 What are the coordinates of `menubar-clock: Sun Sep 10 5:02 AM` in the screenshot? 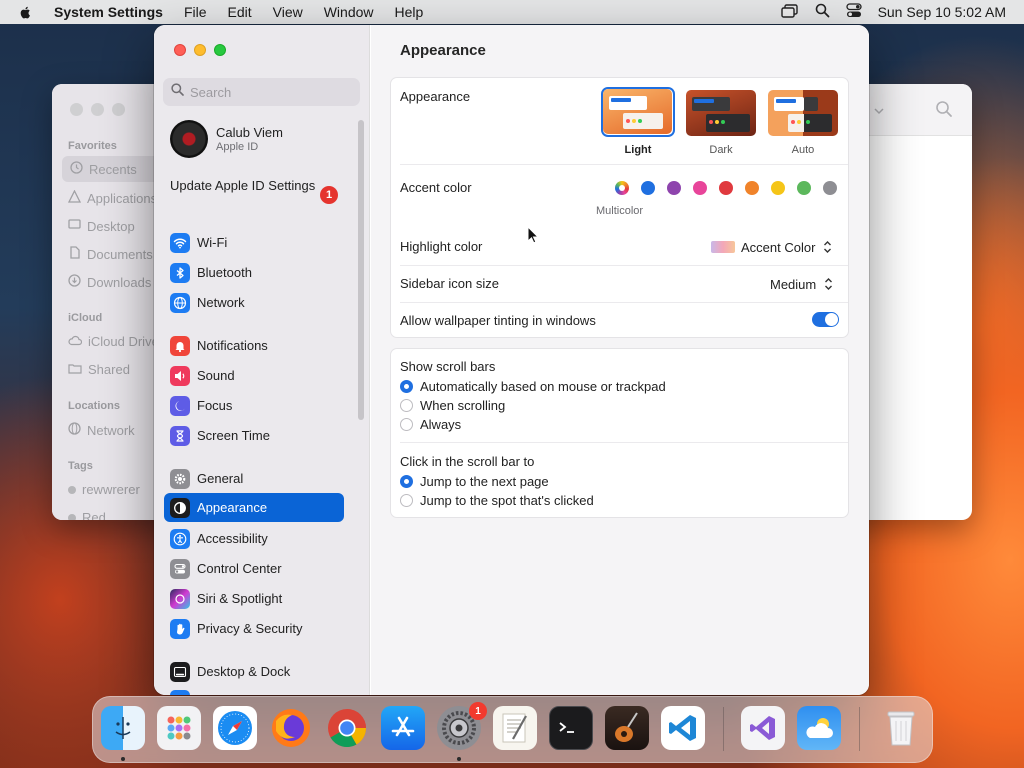 It's located at (942, 12).